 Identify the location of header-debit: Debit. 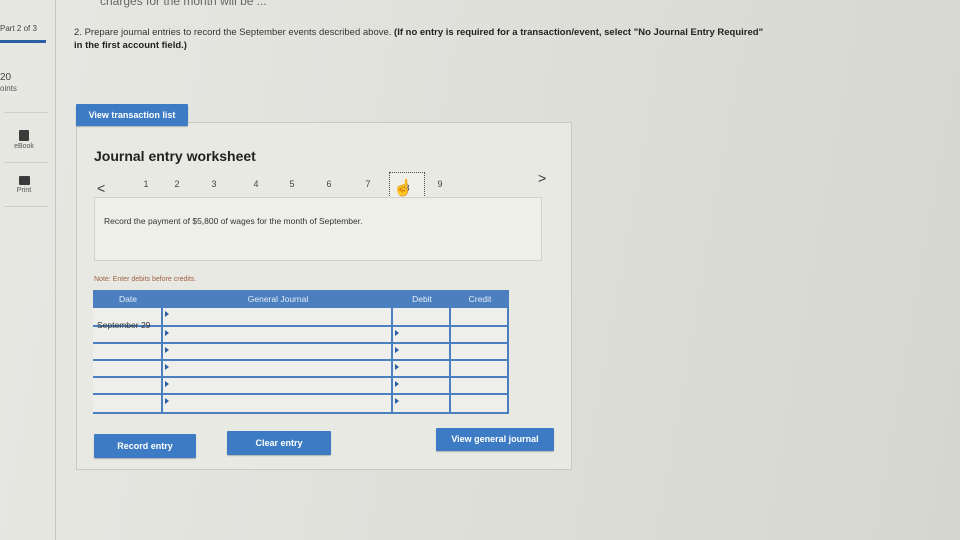
(422, 299).